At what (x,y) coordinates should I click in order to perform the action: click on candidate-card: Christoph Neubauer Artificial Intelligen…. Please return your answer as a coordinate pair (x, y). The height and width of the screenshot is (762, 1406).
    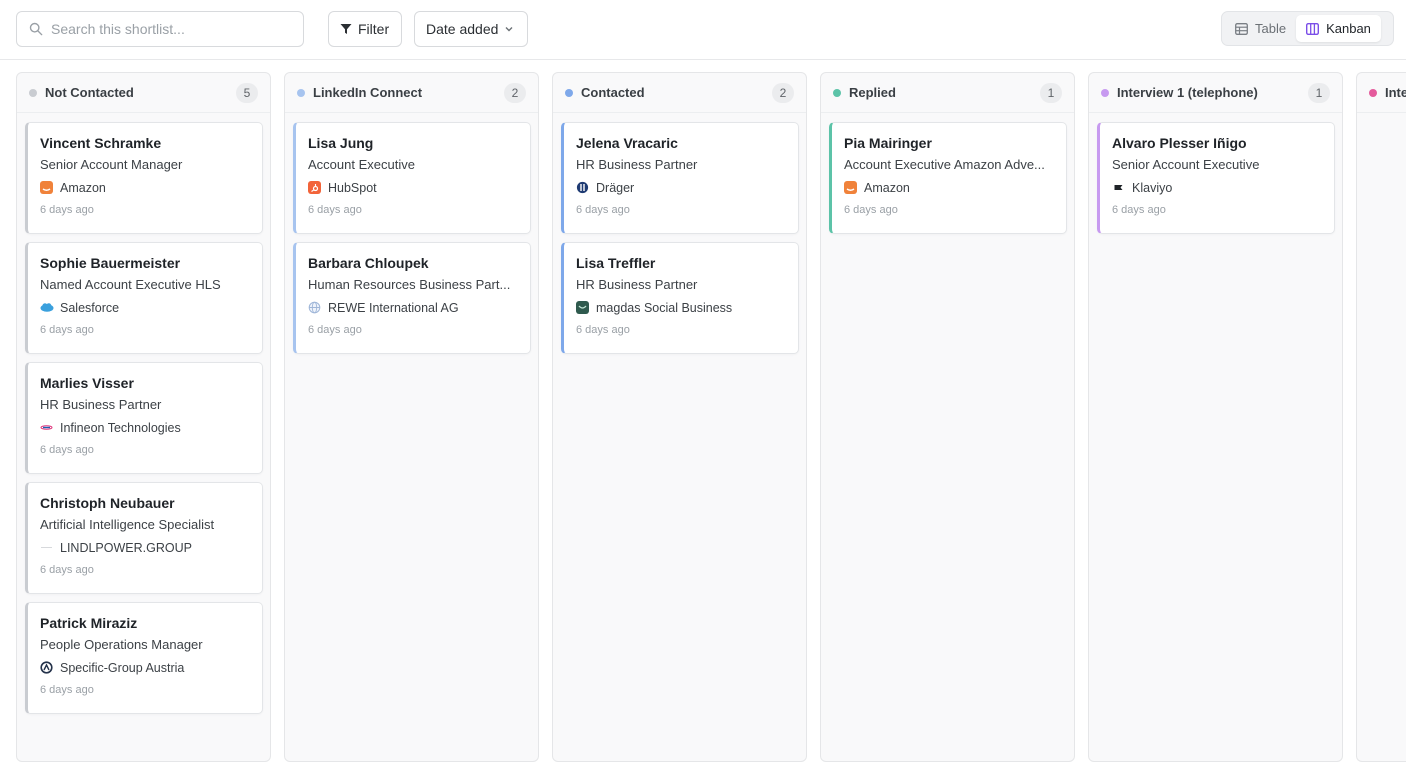
    Looking at the image, I should click on (144, 538).